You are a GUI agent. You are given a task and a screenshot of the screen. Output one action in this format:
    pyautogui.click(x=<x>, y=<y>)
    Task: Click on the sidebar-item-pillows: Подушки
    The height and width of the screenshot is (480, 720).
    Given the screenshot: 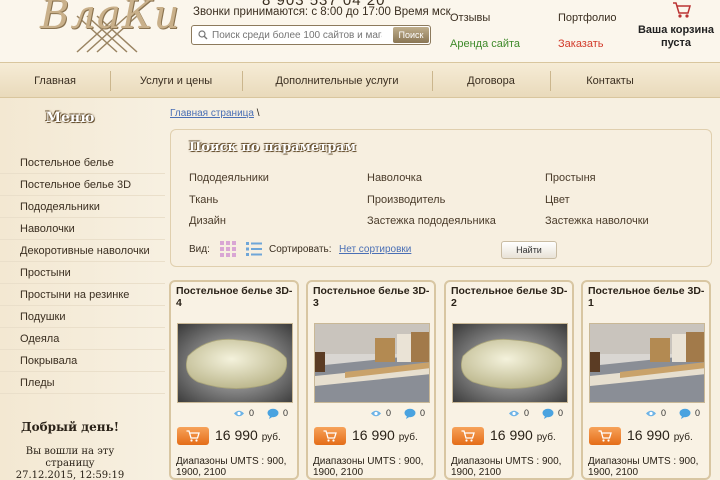 What is the action you would take?
    pyautogui.click(x=82, y=317)
    